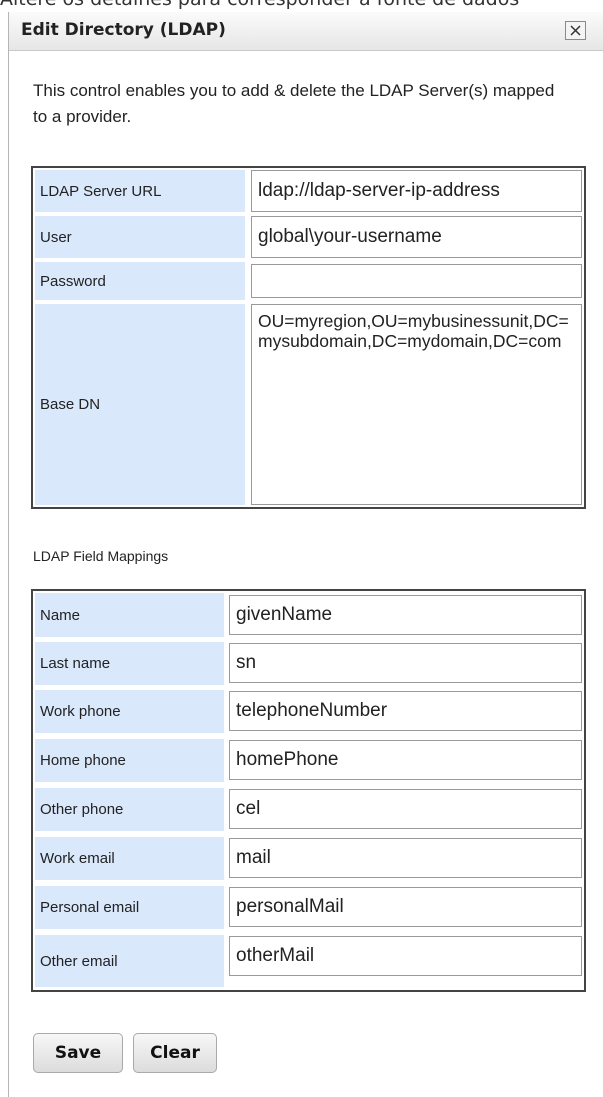  I want to click on mapping-label-personal-email: Personal email, so click(129, 907).